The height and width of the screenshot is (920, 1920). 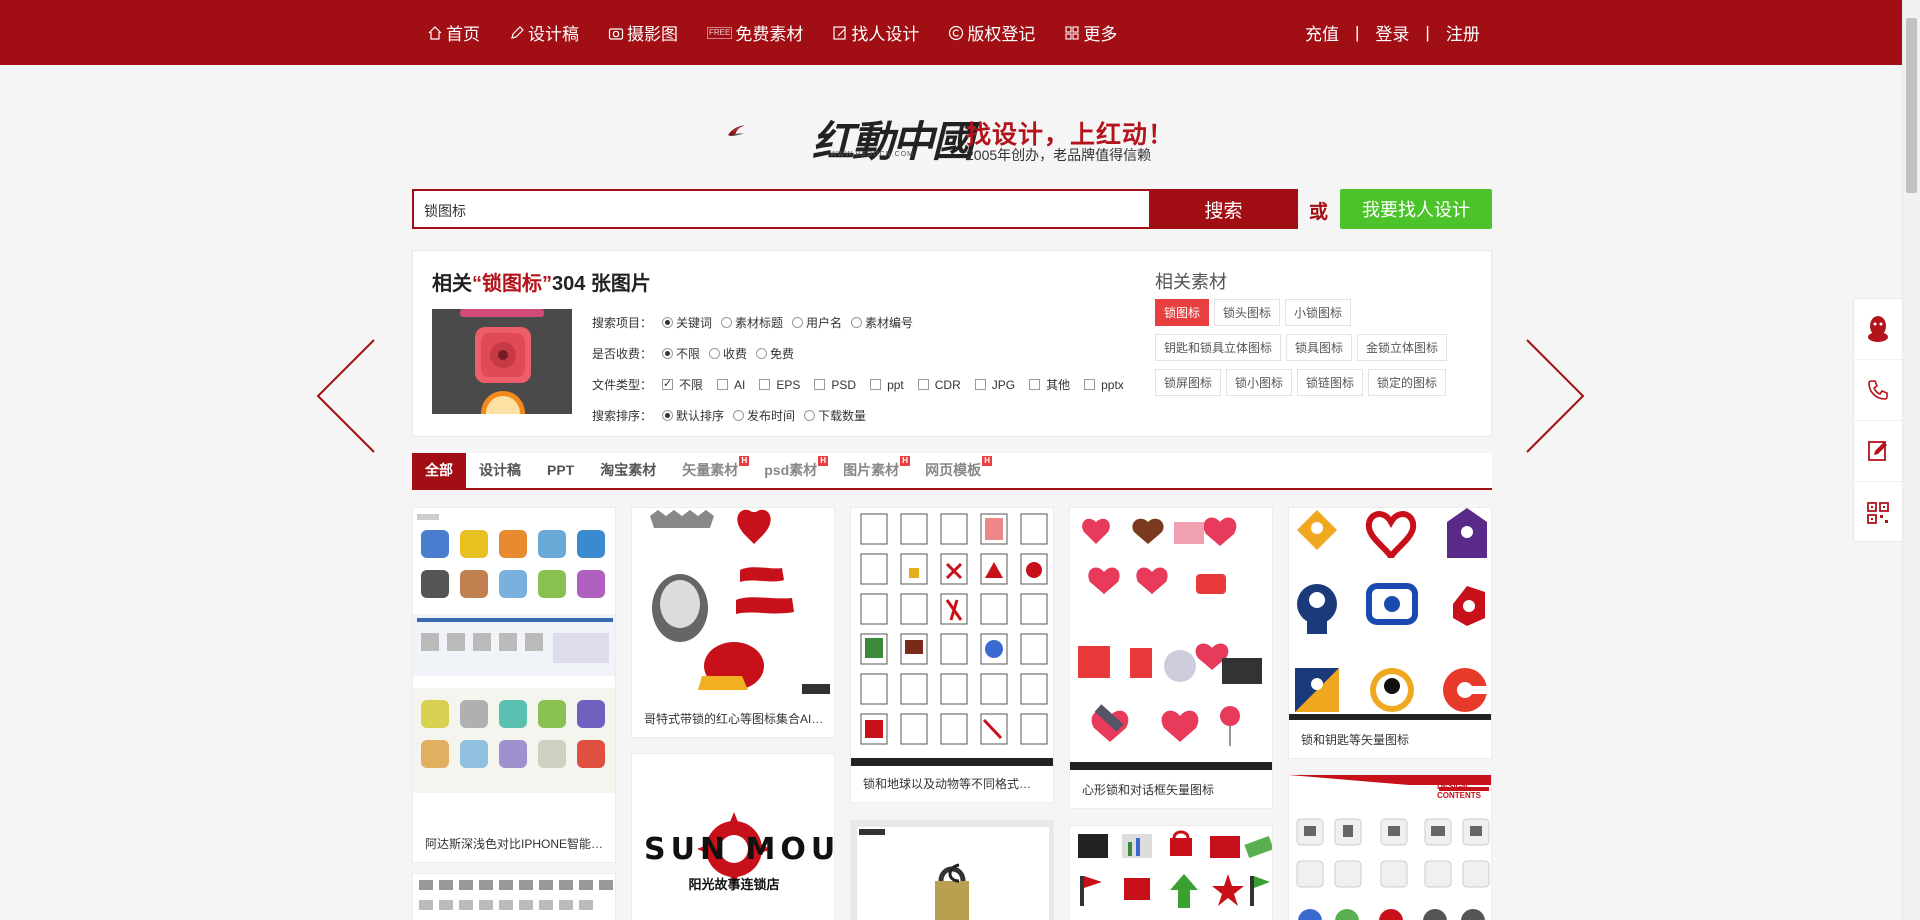 I want to click on radio-paid: 收费, so click(x=728, y=353).